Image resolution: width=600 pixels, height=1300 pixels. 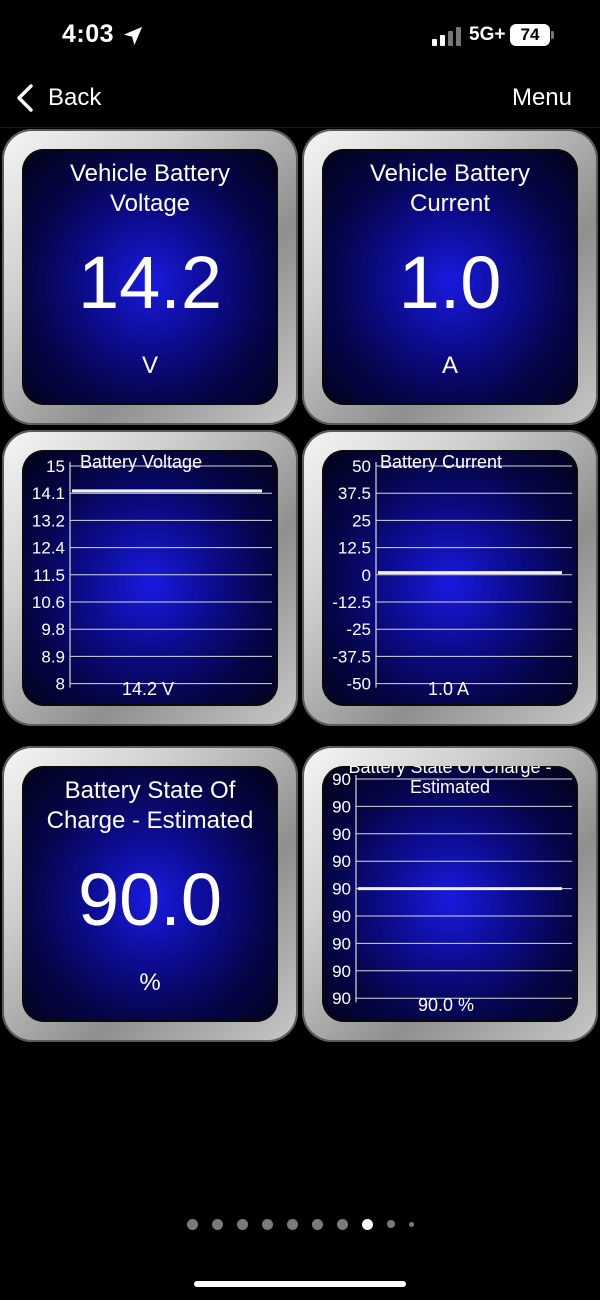 I want to click on battery-icon: 74, so click(x=532, y=35).